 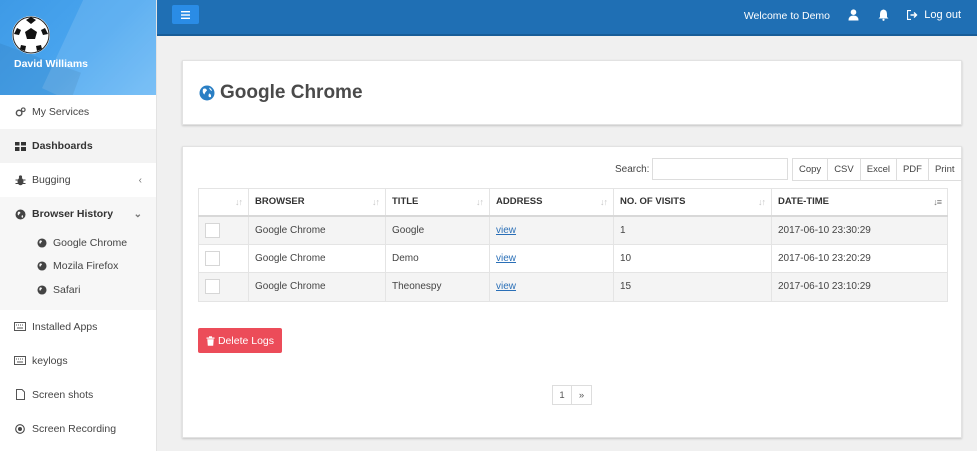 What do you see at coordinates (437, 287) in the screenshot?
I see `cell-title: Theonespy` at bounding box center [437, 287].